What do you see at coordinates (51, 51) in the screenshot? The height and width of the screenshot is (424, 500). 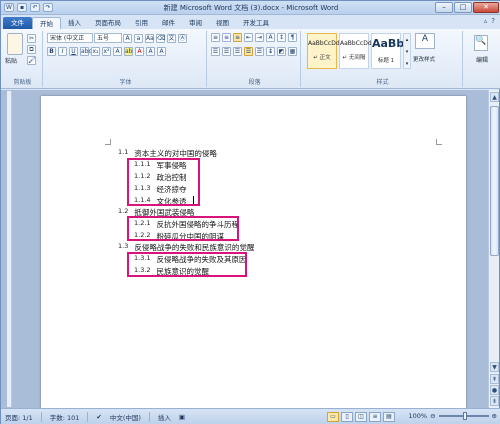 I see `bold-icon: B` at bounding box center [51, 51].